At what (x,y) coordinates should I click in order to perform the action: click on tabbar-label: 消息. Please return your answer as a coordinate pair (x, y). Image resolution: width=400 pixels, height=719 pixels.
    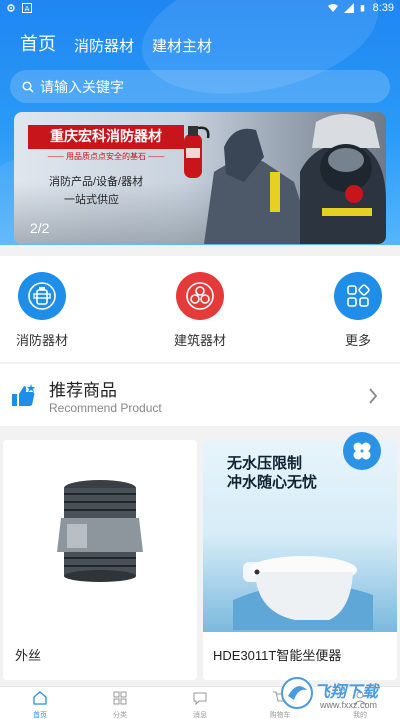
    Looking at the image, I should click on (200, 715).